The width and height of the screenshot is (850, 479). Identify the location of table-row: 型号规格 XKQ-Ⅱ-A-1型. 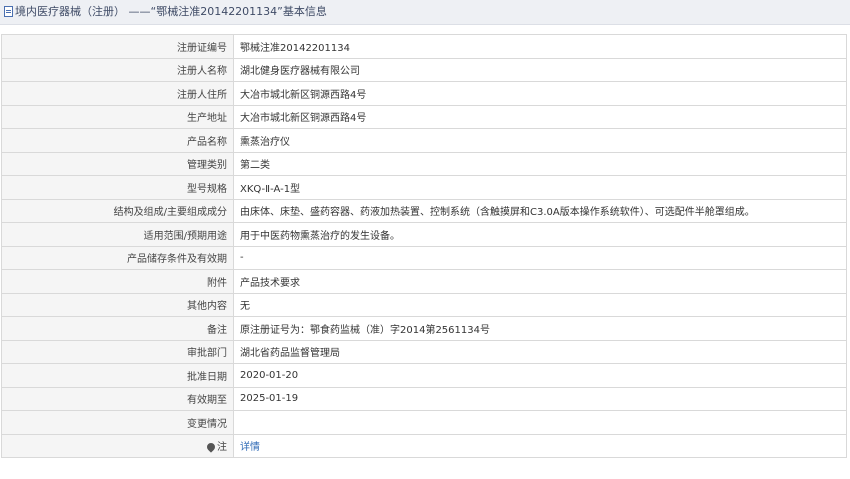
(424, 187).